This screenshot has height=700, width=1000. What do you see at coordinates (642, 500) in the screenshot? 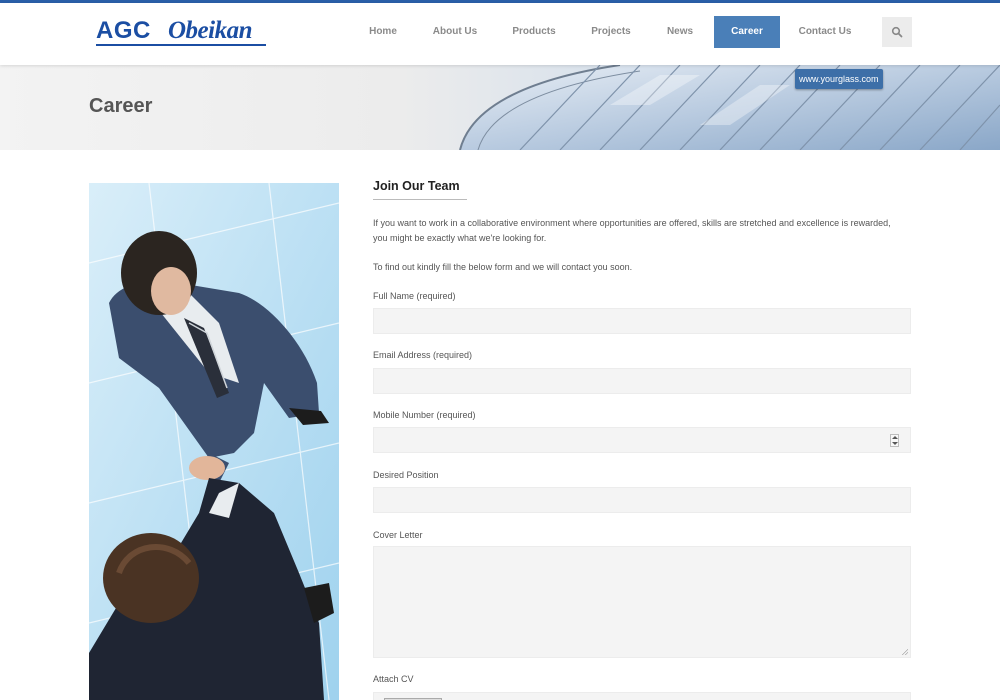
I see `position-input` at bounding box center [642, 500].